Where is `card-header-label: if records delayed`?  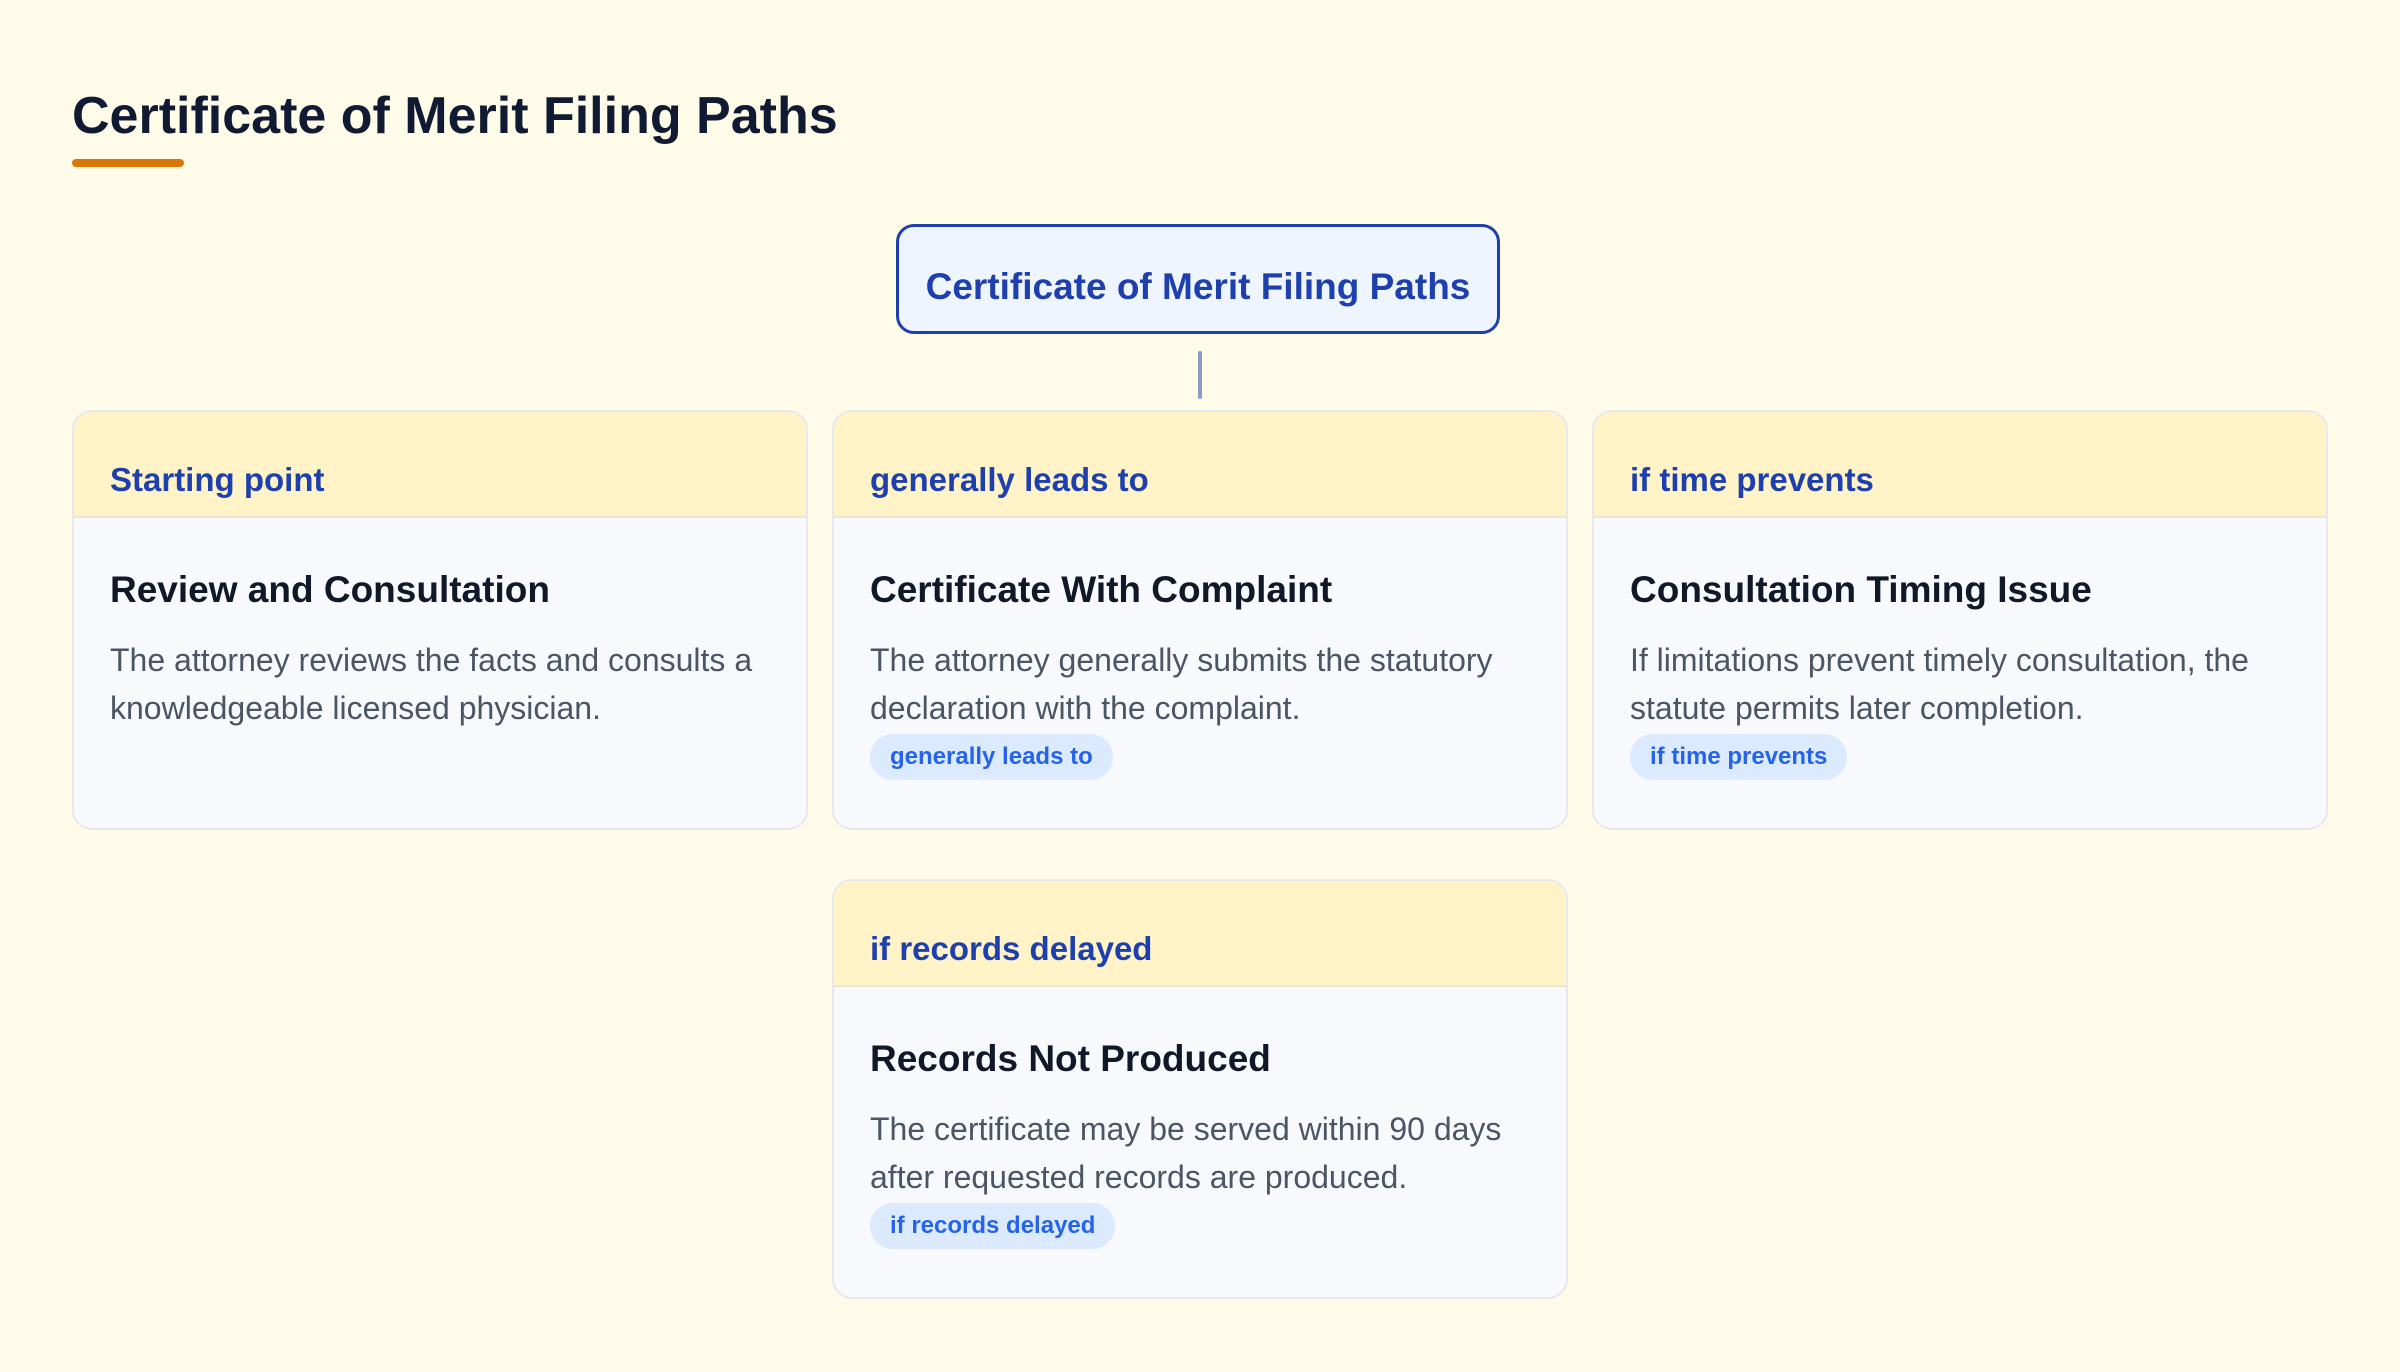
card-header-label: if records delayed is located at coordinates (1011, 948).